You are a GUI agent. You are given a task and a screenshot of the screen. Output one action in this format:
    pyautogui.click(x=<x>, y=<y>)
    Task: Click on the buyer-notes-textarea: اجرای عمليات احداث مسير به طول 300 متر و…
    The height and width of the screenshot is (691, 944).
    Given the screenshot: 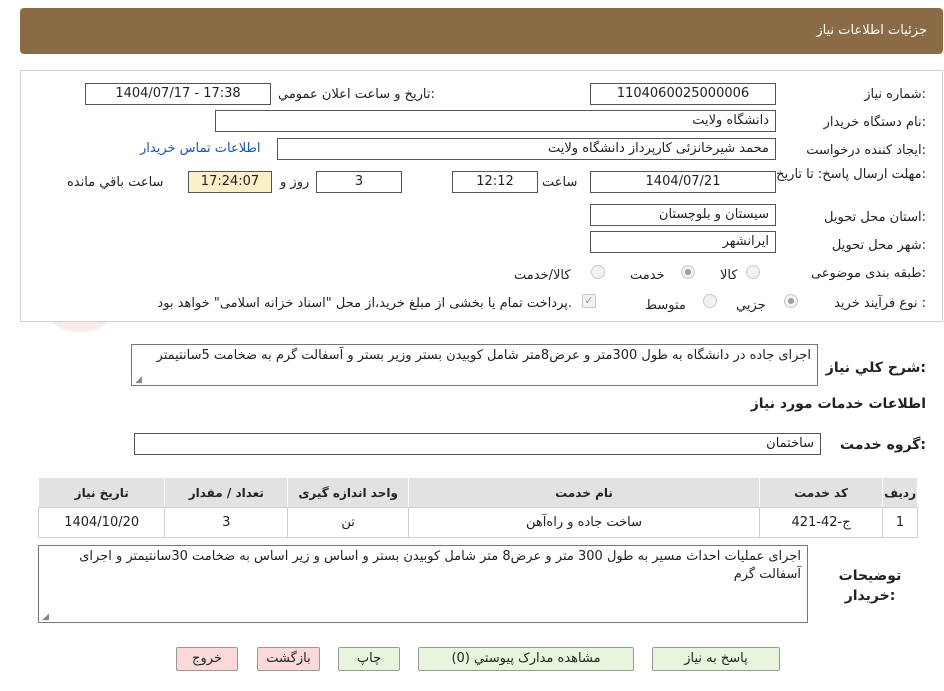 What is the action you would take?
    pyautogui.click(x=423, y=584)
    